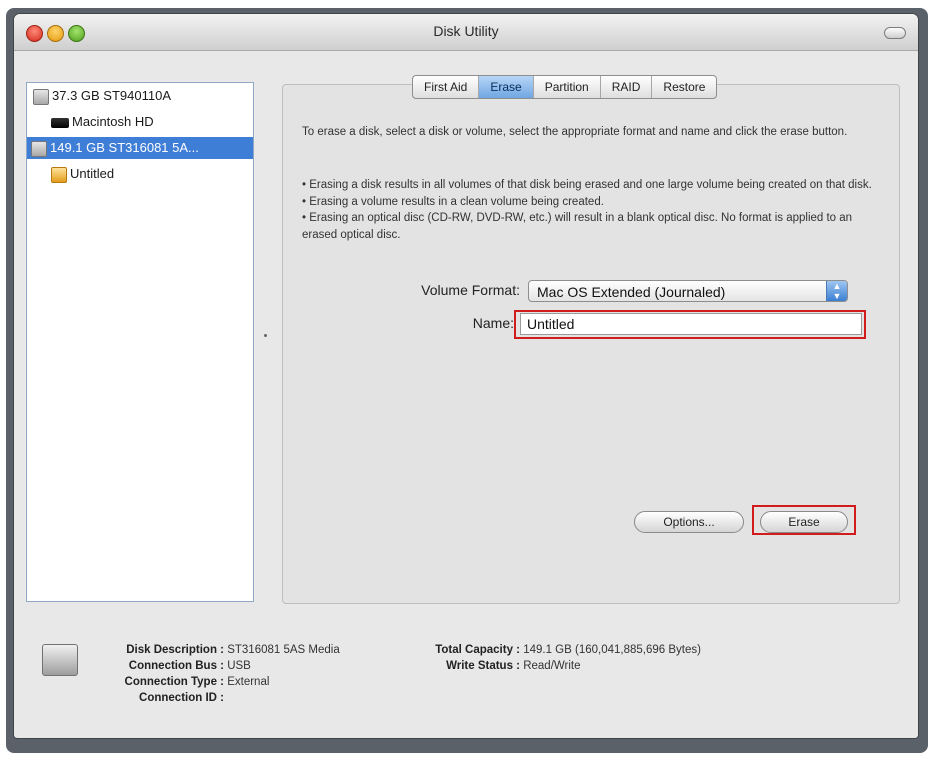 The width and height of the screenshot is (934, 759). What do you see at coordinates (506, 87) in the screenshot?
I see `tab-erase: Erase` at bounding box center [506, 87].